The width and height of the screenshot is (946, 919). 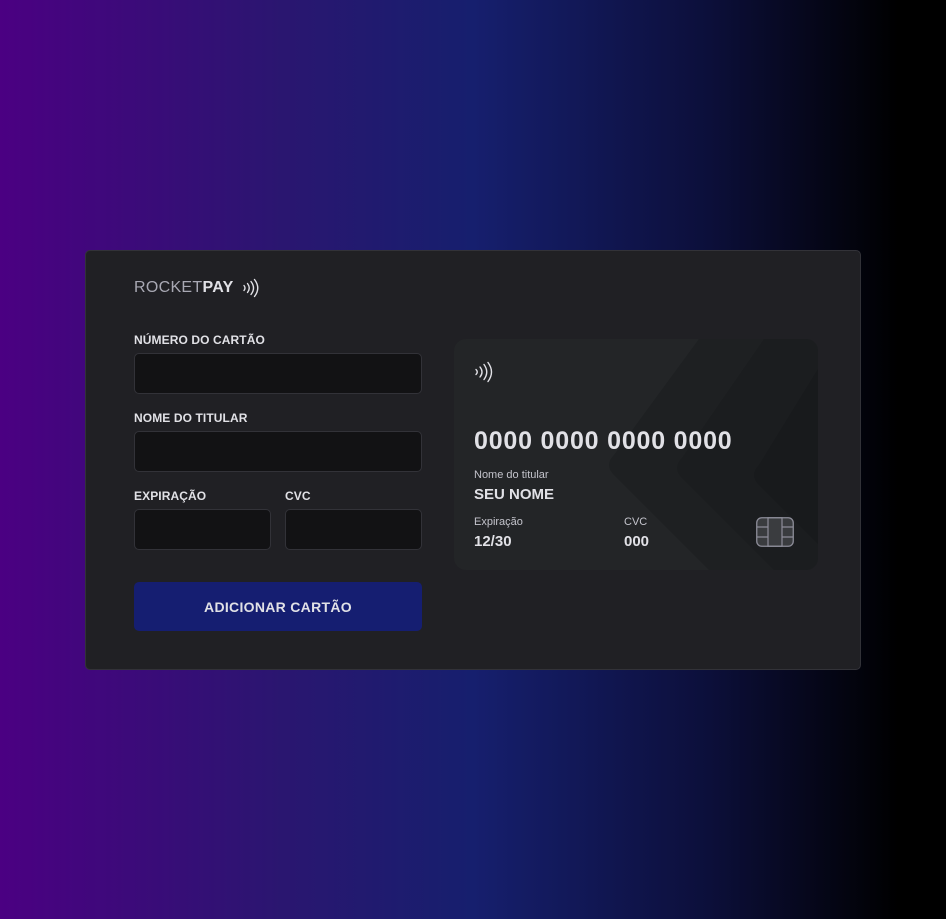 I want to click on holder-name-label: NOME DO TITULAR, so click(x=191, y=418).